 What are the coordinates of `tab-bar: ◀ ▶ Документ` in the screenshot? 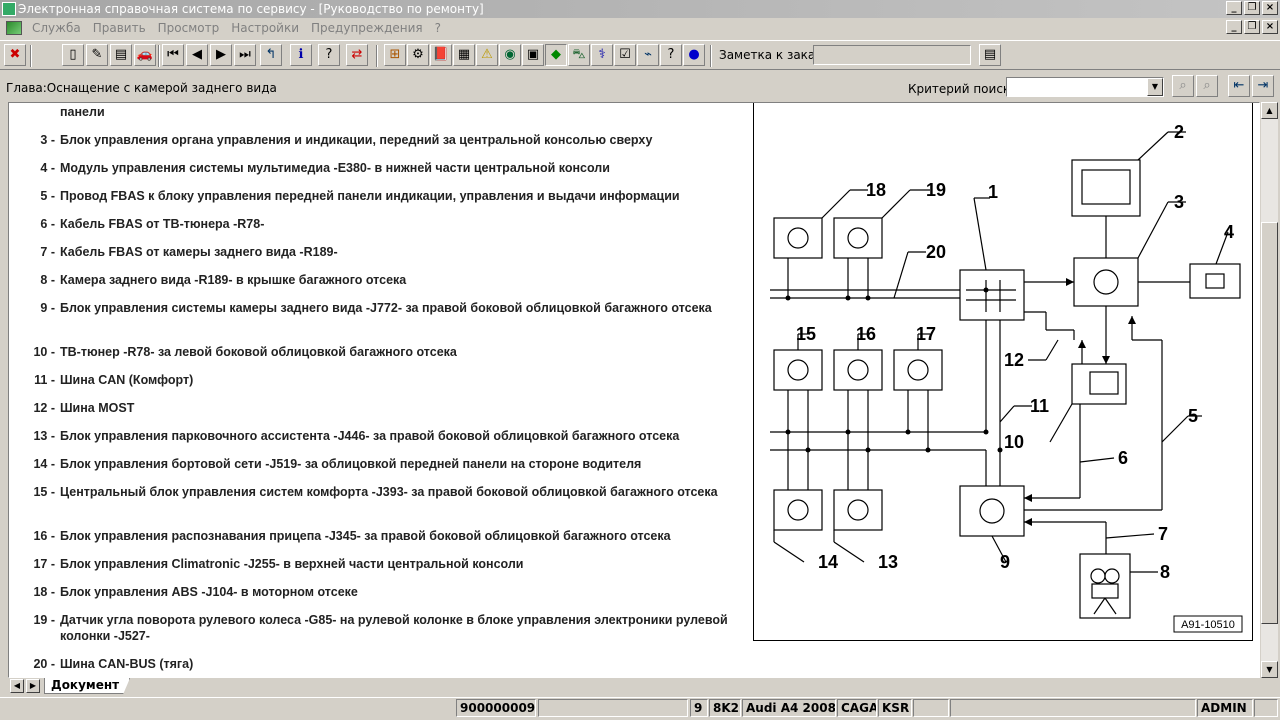 It's located at (640, 687).